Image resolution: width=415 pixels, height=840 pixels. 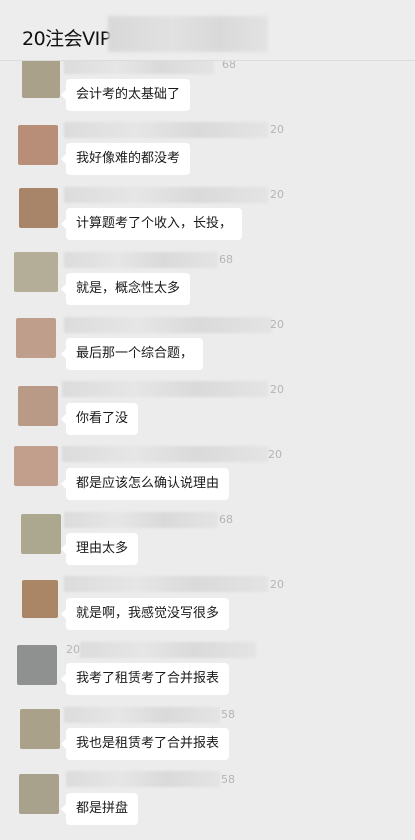 What do you see at coordinates (151, 224) in the screenshot?
I see `message-bubble: 计算题考了个收入，长投，` at bounding box center [151, 224].